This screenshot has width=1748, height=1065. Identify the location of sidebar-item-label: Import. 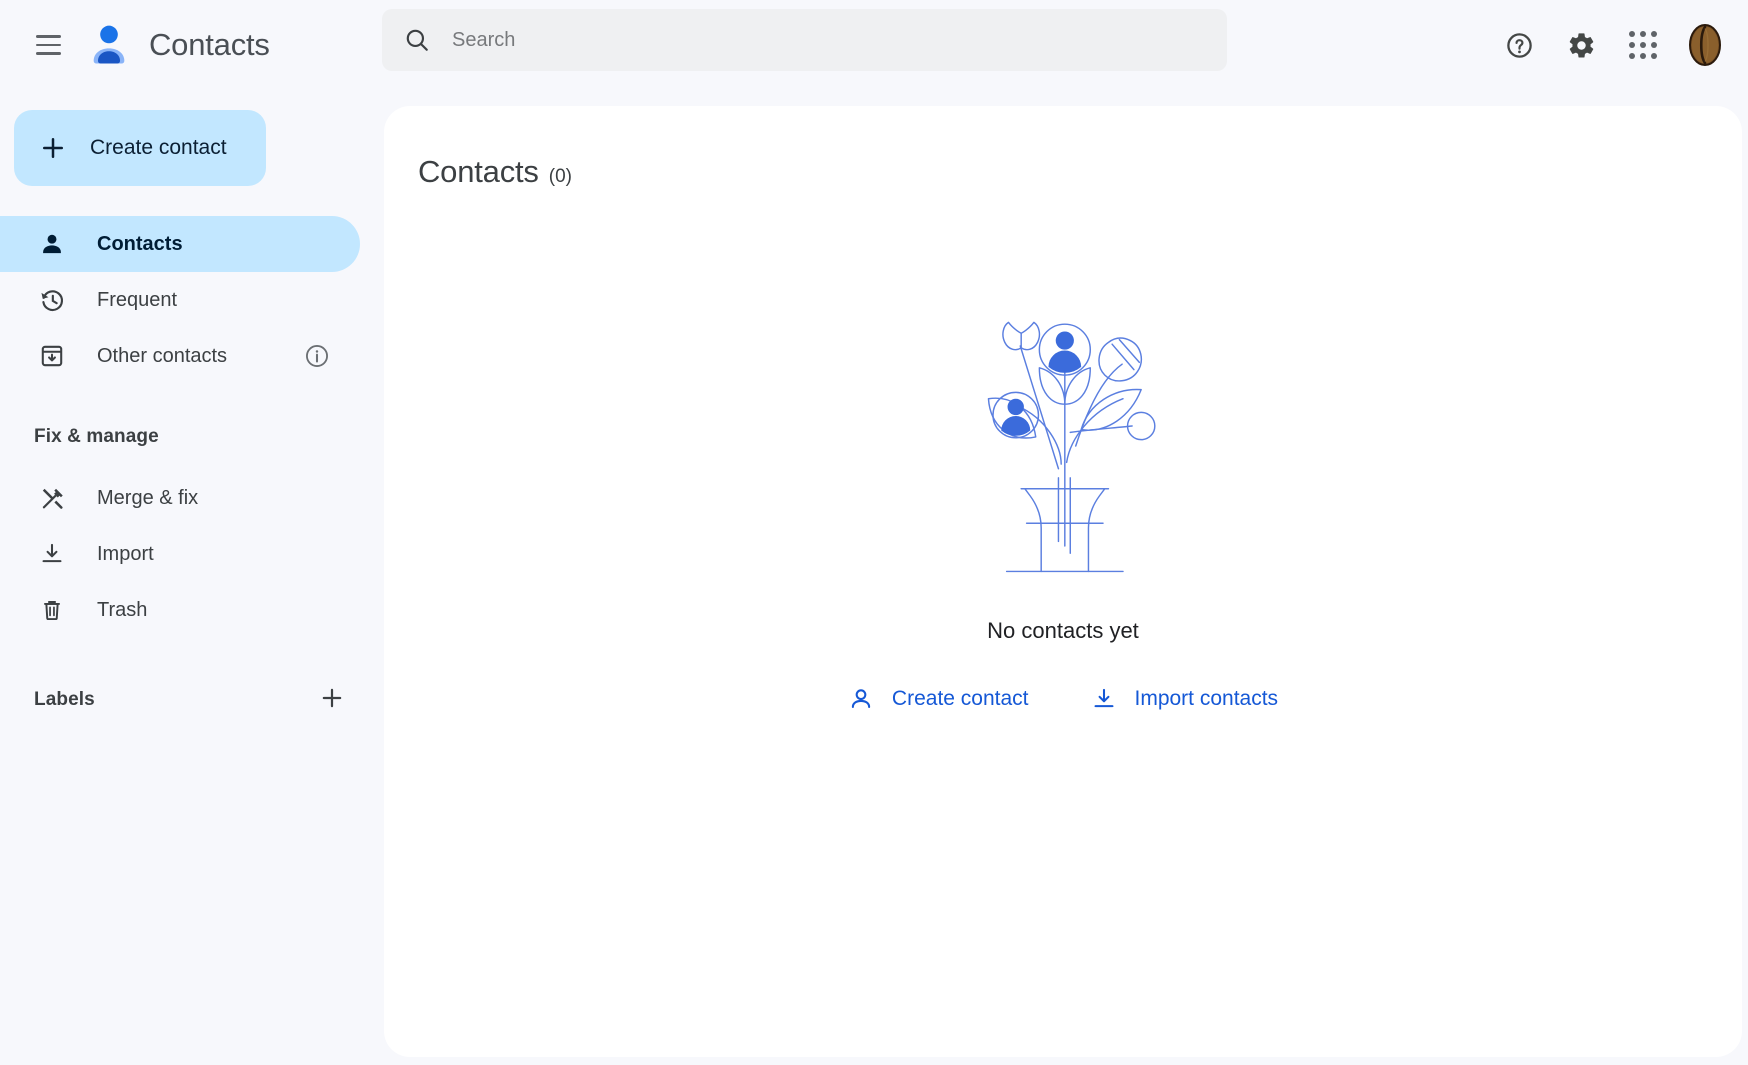
(125, 553).